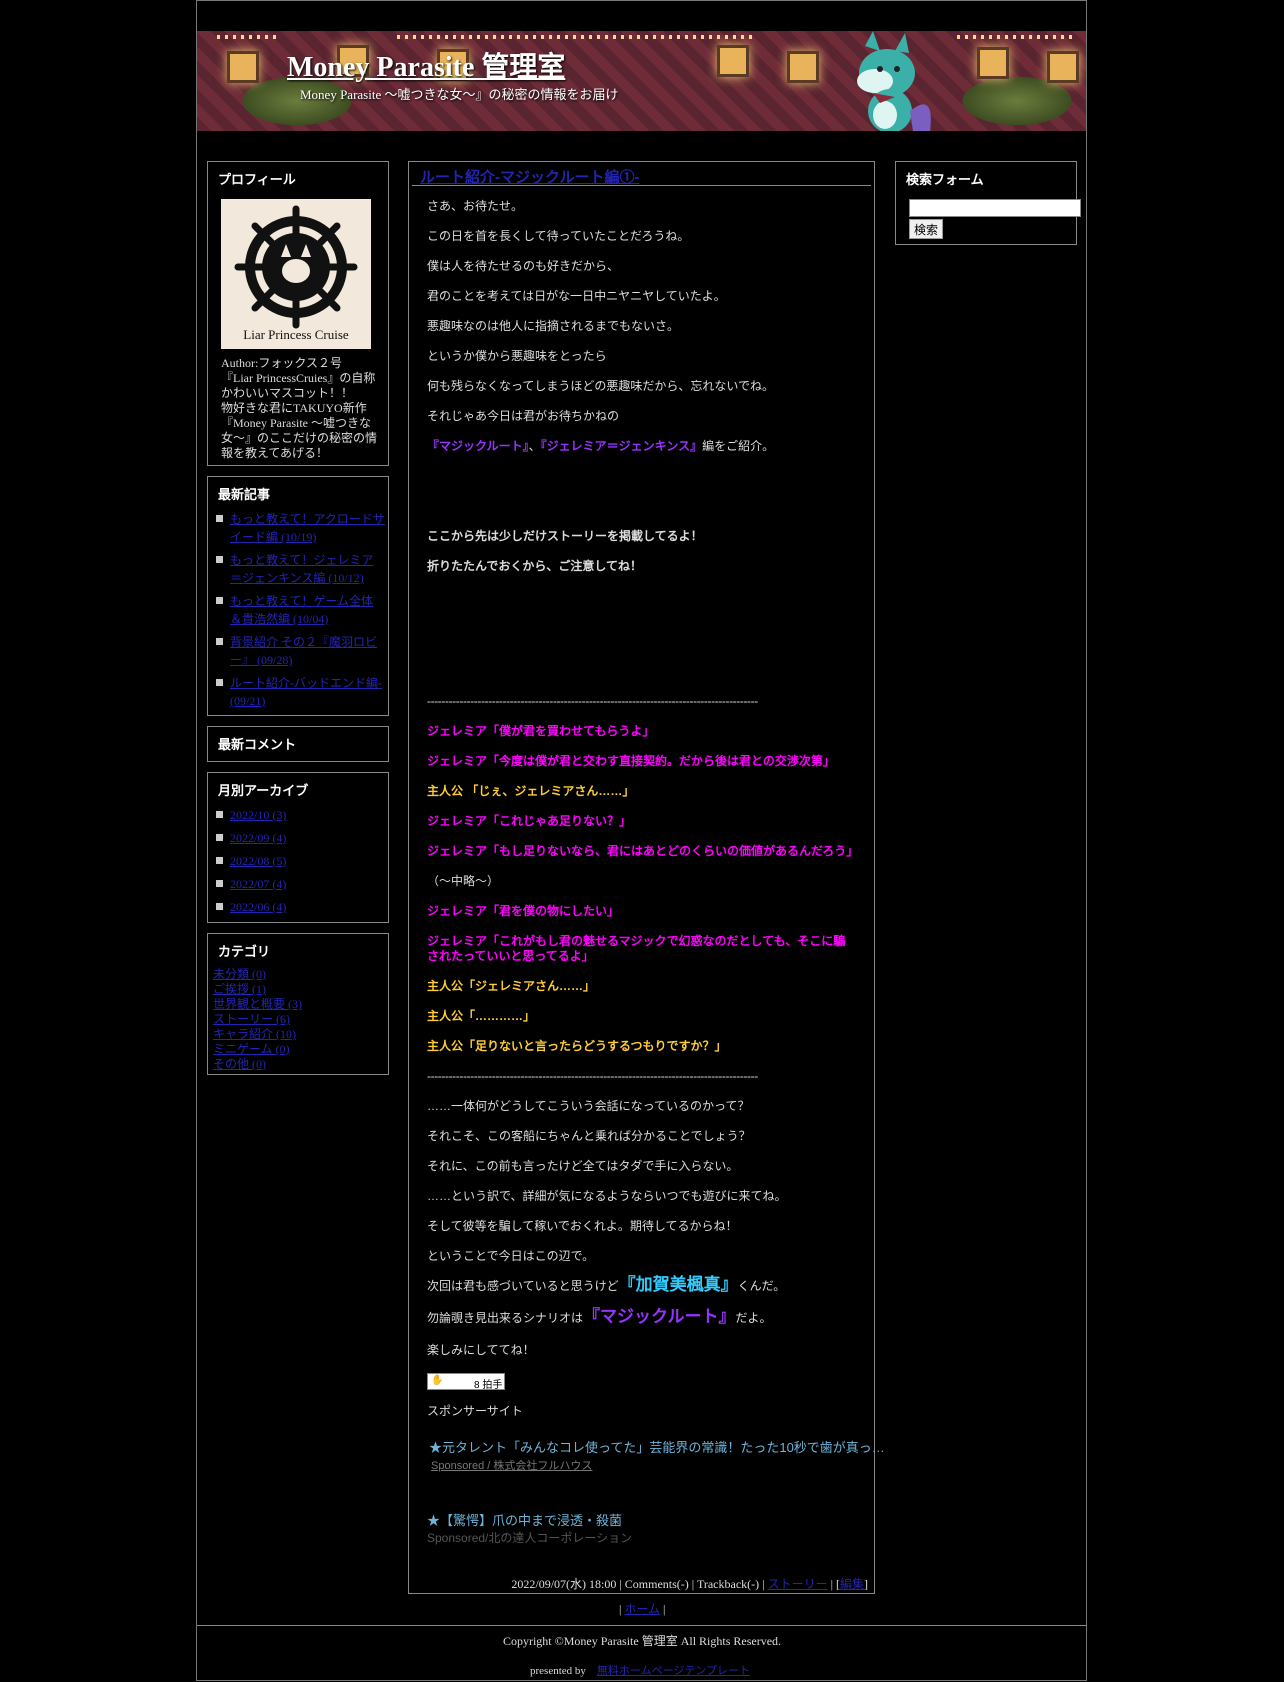 This screenshot has height=1682, width=1284. What do you see at coordinates (599, 1316) in the screenshot?
I see `next-route-line: 勿論覗き見出来るシナリオは『マジックルート』だよ。` at bounding box center [599, 1316].